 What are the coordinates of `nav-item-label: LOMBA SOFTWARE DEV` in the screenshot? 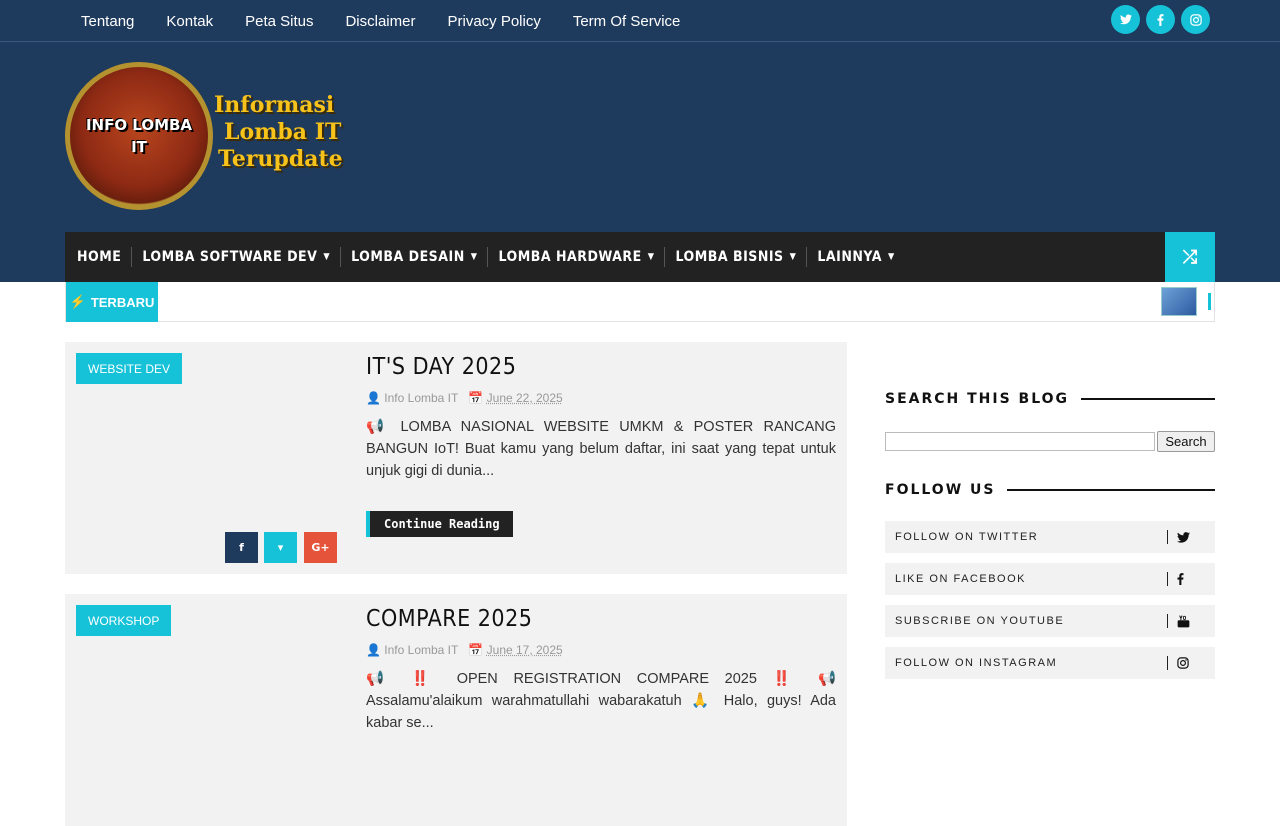 It's located at (230, 257).